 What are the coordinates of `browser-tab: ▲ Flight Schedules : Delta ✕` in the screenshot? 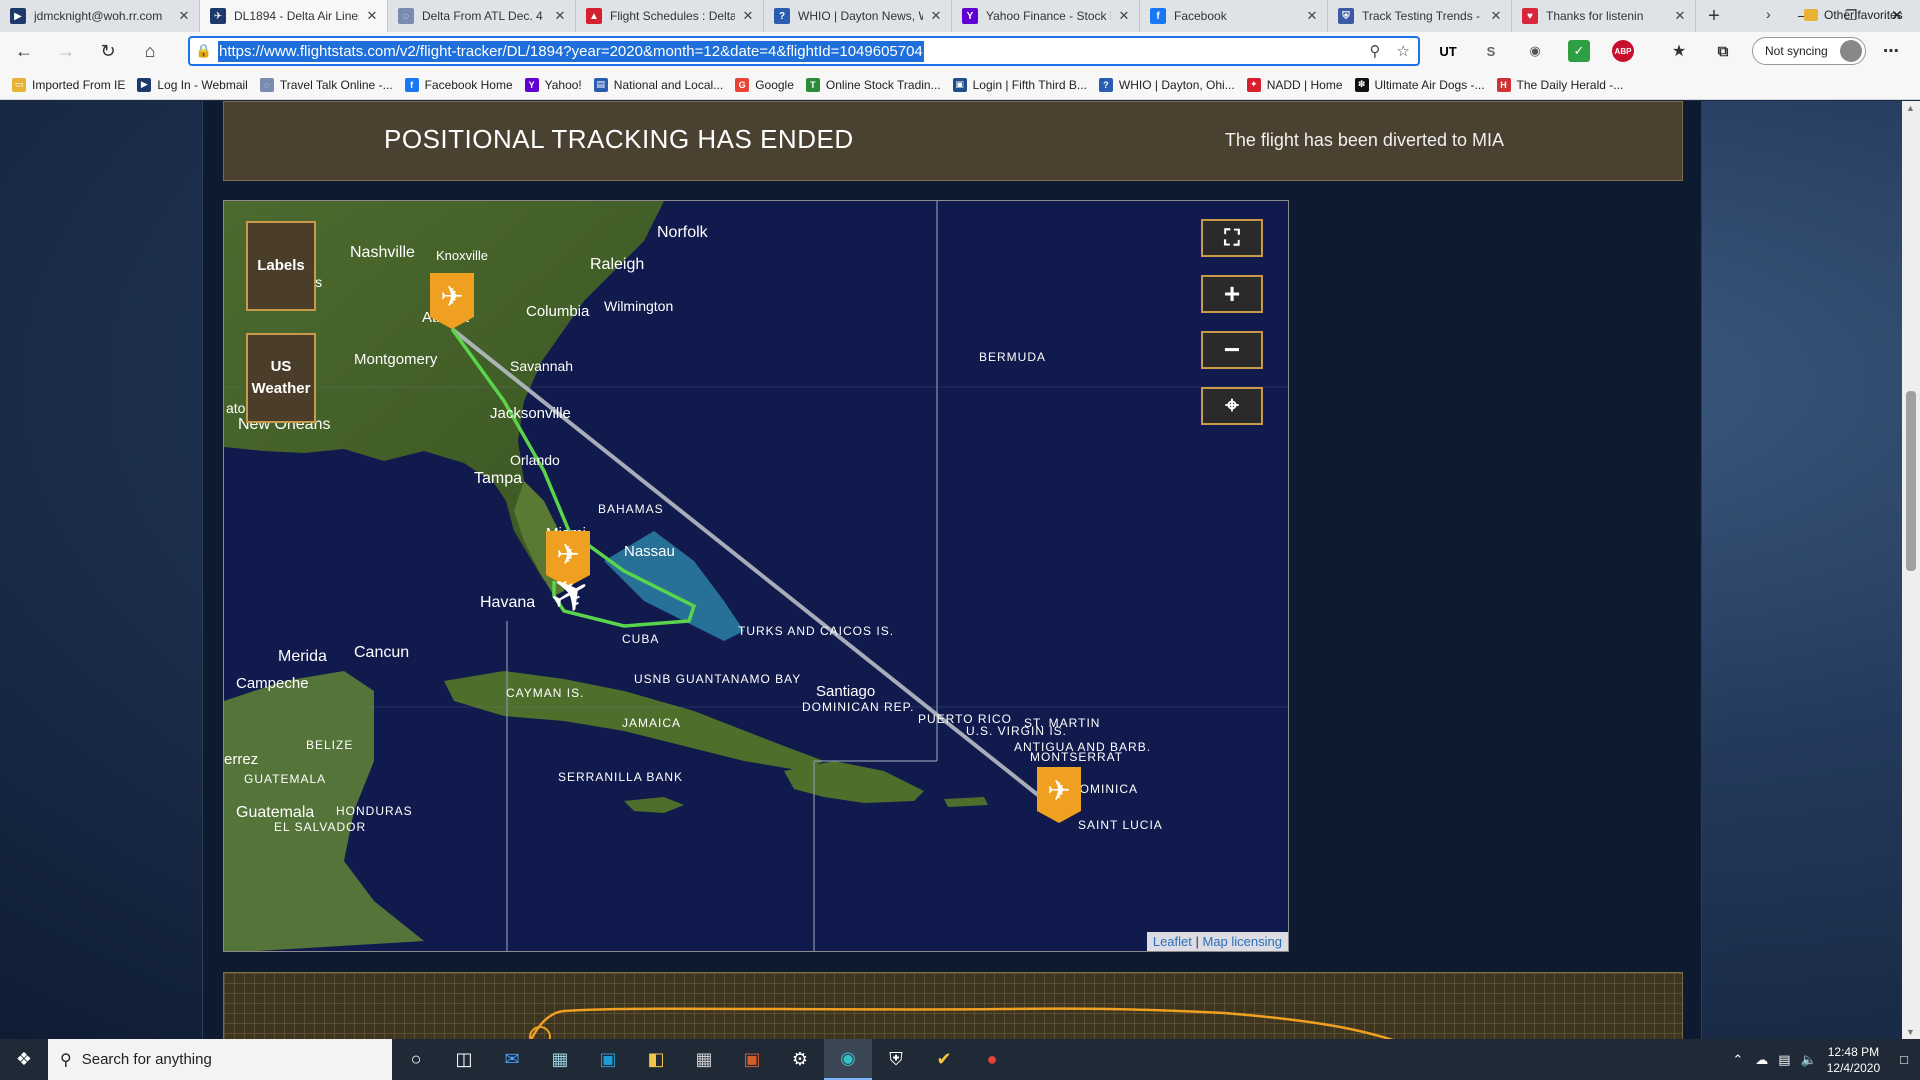 It's located at (670, 16).